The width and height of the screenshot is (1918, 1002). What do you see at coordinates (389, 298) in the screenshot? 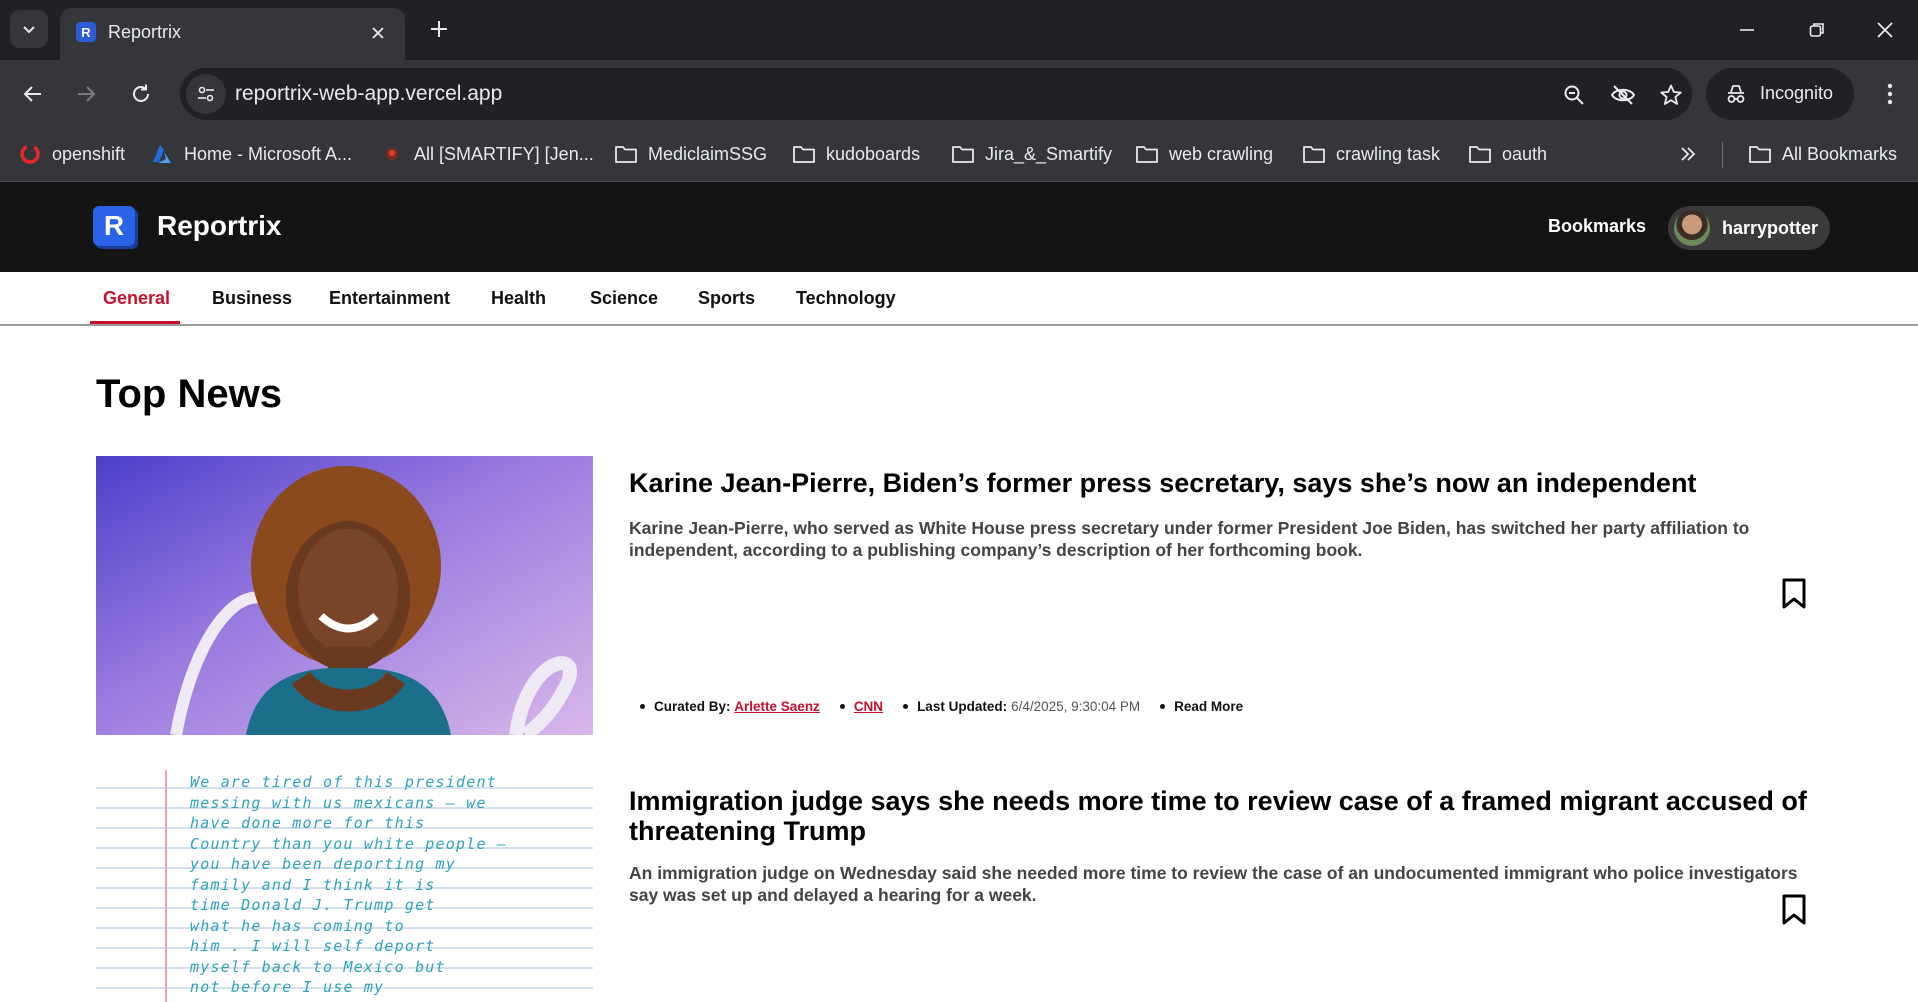
I see `category-tab-entertainment: Entertainment` at bounding box center [389, 298].